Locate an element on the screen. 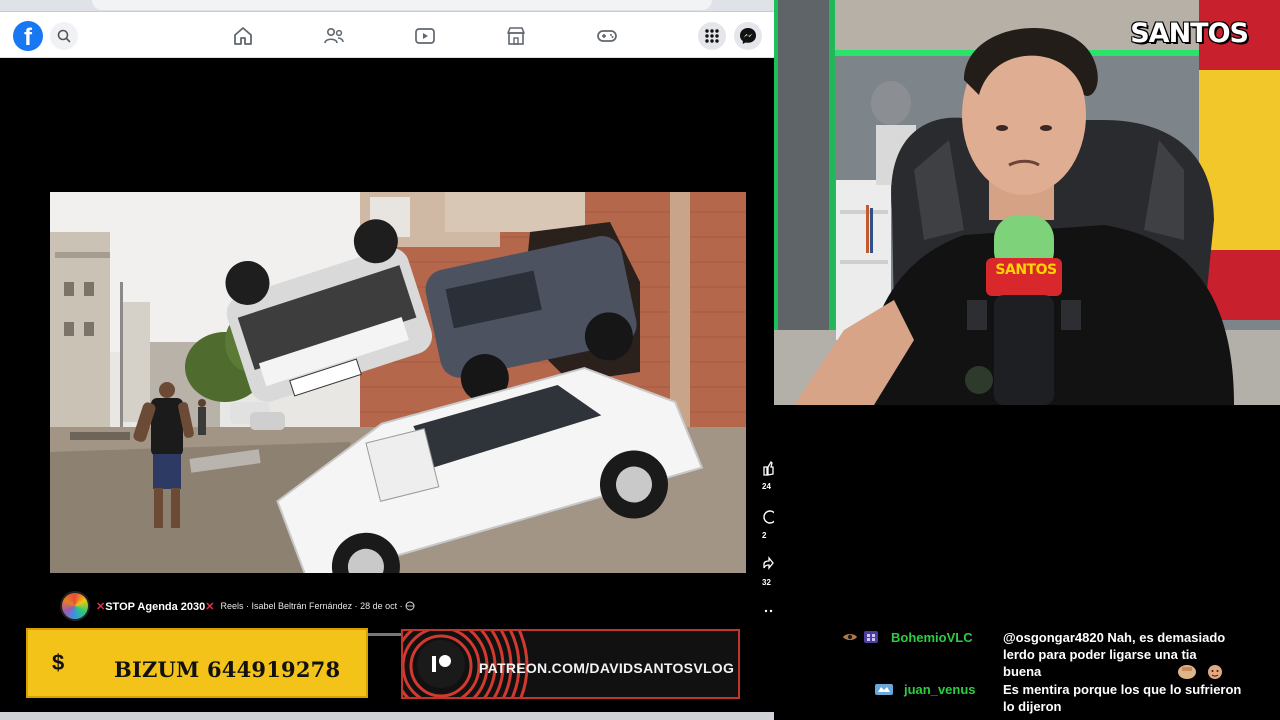  gaming-icon is located at coordinates (607, 36).